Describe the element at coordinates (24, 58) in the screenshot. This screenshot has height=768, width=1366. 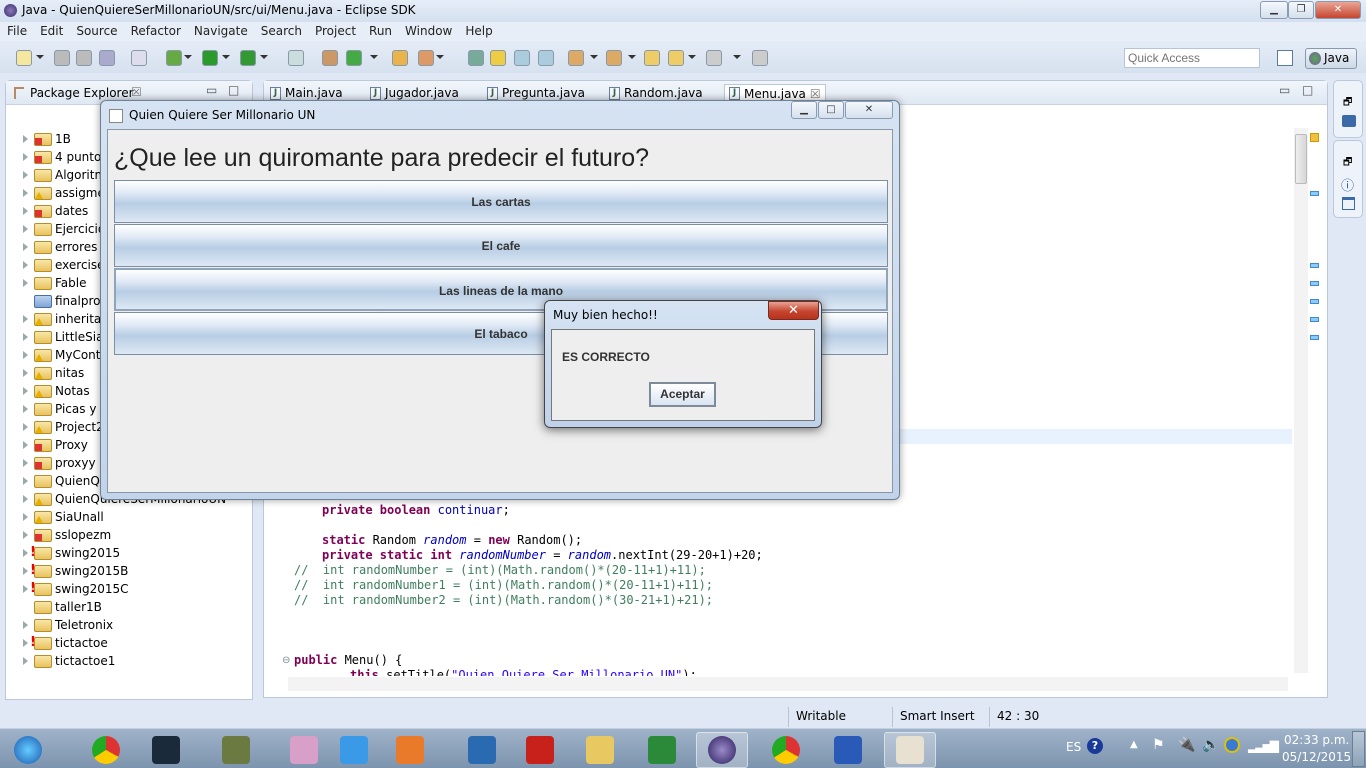
I see `new-icon` at that location.